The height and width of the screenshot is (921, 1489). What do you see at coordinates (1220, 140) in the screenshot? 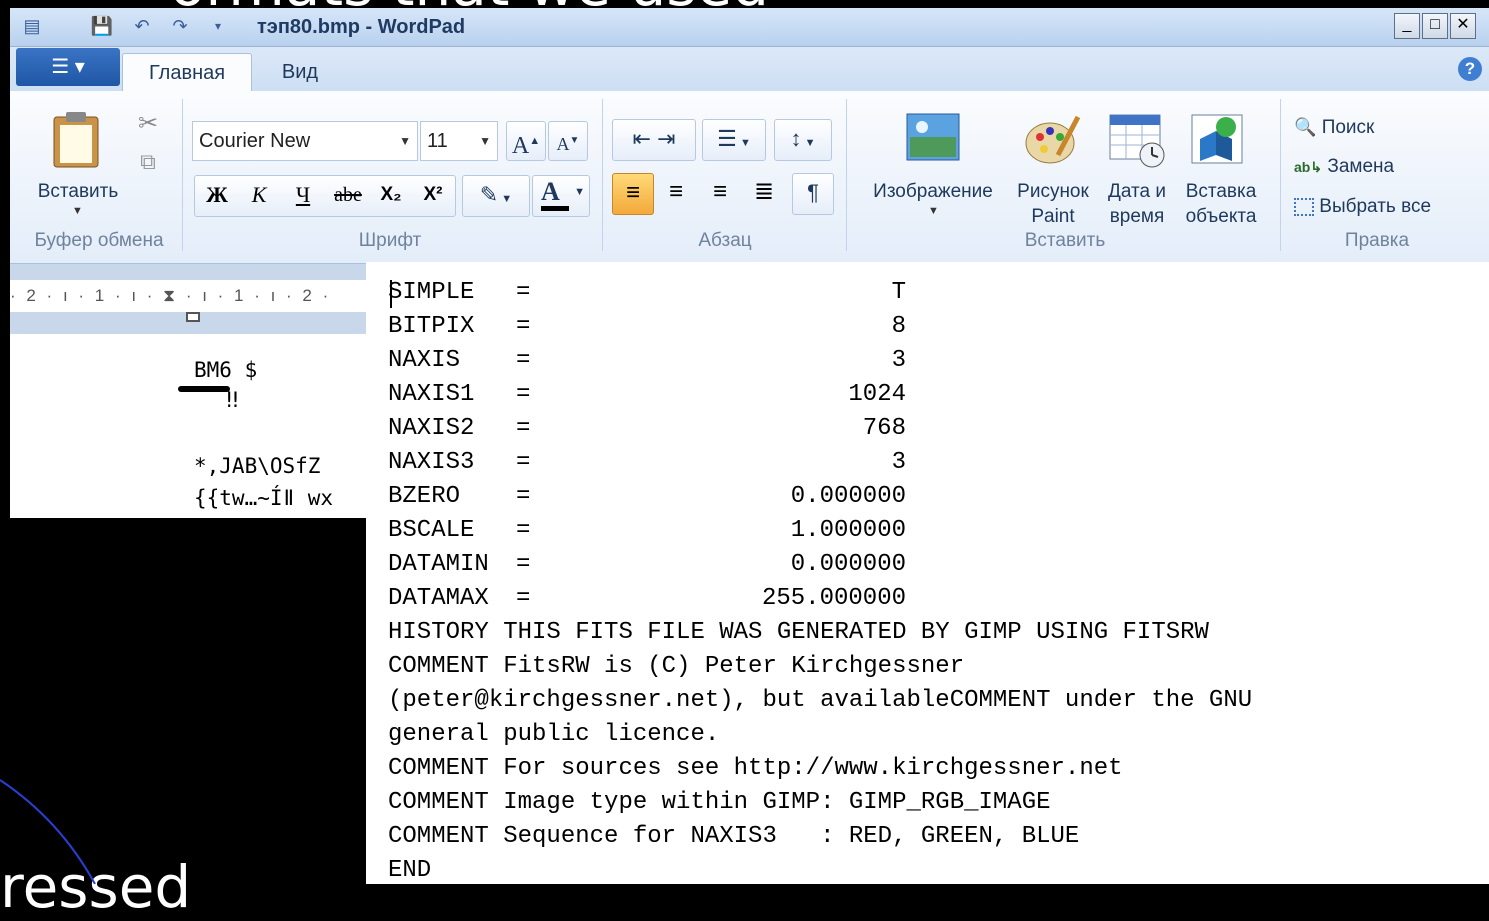
I see `insert-object-icon` at bounding box center [1220, 140].